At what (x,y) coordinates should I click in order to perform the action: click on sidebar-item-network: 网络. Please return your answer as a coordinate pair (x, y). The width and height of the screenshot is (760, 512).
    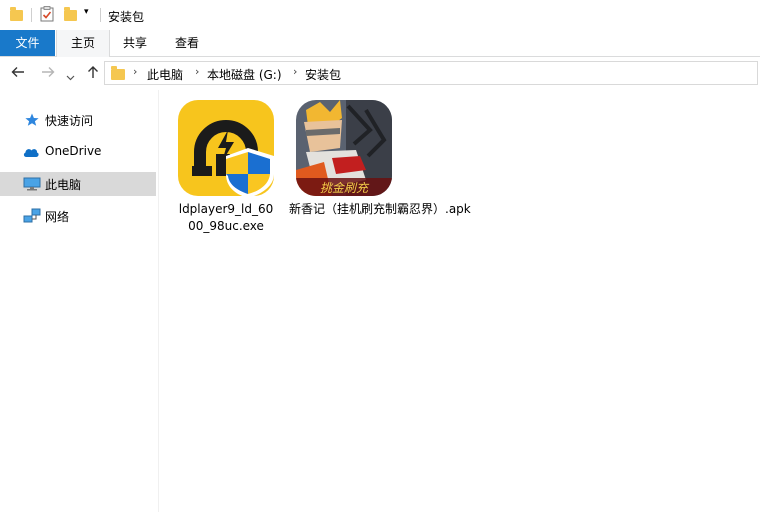
    Looking at the image, I should click on (78, 216).